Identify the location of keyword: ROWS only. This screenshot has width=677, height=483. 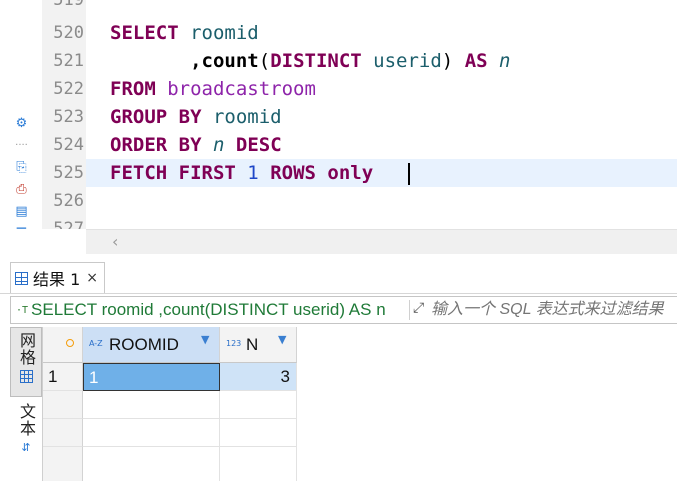
(322, 173).